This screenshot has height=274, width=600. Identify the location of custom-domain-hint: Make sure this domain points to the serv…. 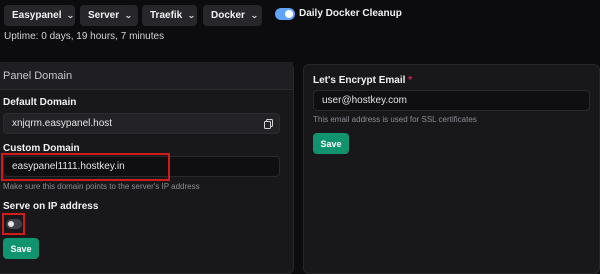
(101, 186).